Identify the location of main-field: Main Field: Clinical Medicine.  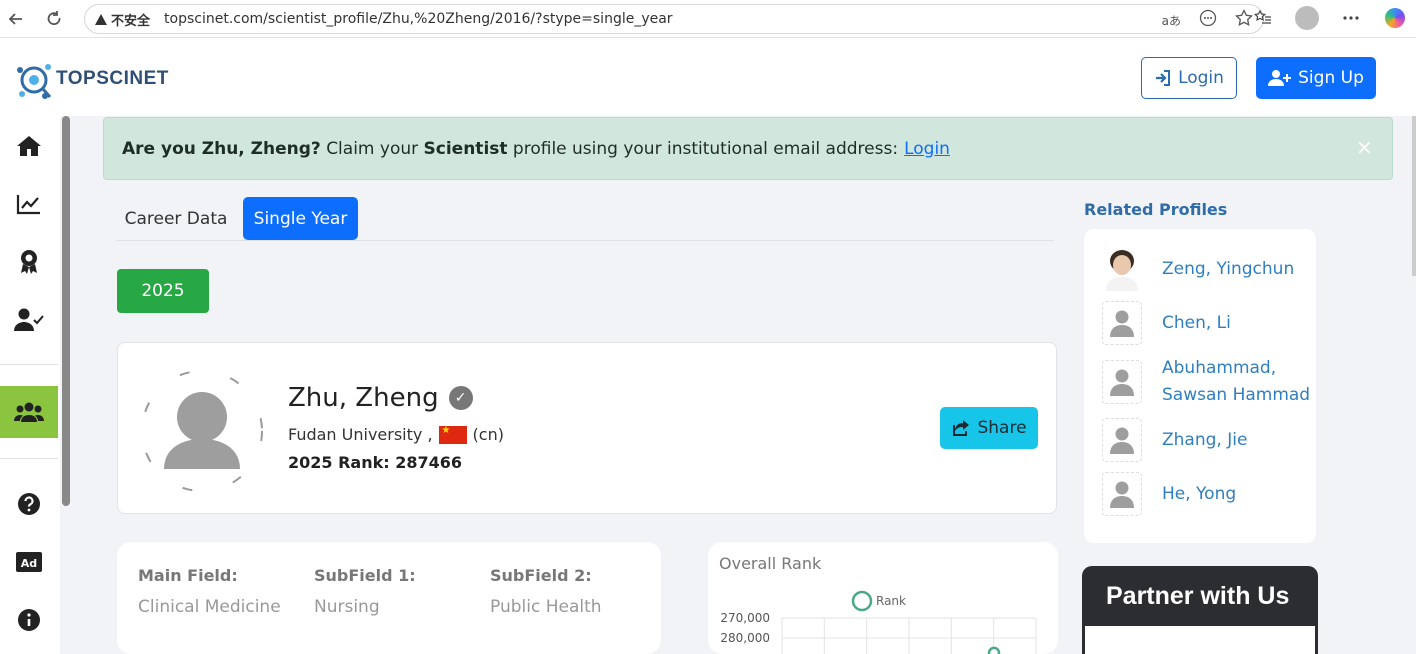
(209, 591).